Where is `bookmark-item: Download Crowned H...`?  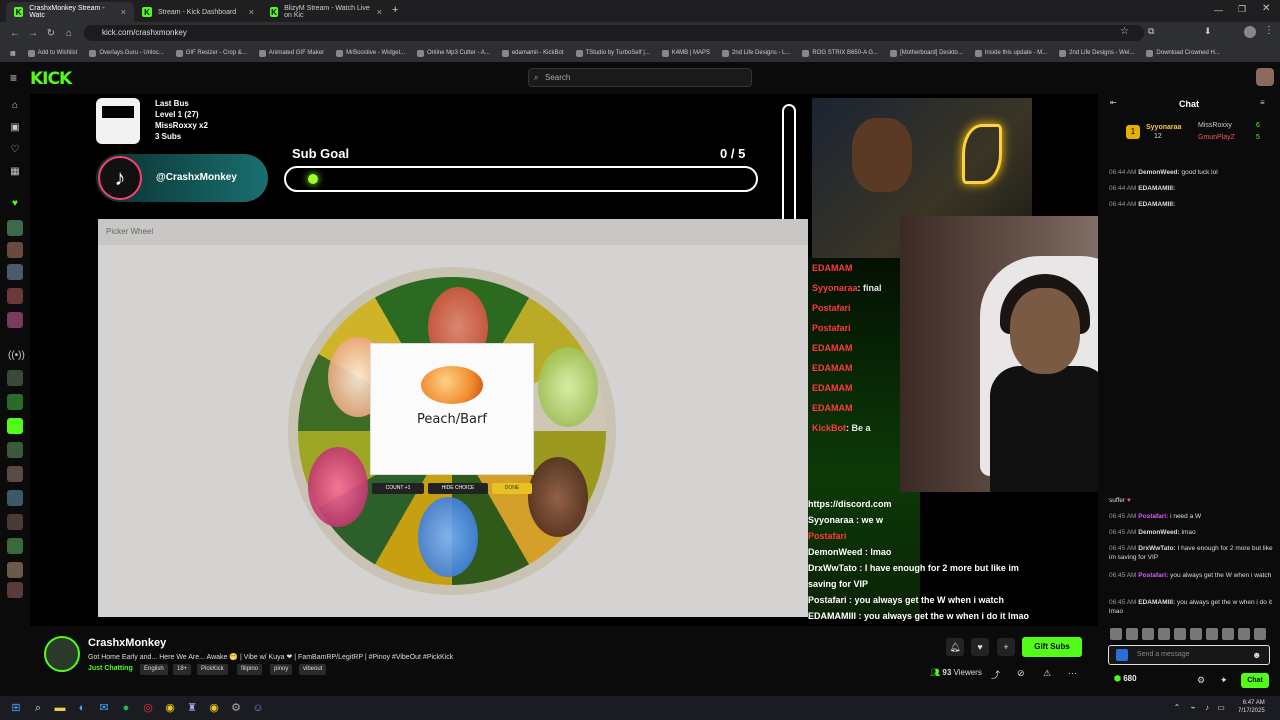
bookmark-item: Download Crowned H... is located at coordinates (1182, 53).